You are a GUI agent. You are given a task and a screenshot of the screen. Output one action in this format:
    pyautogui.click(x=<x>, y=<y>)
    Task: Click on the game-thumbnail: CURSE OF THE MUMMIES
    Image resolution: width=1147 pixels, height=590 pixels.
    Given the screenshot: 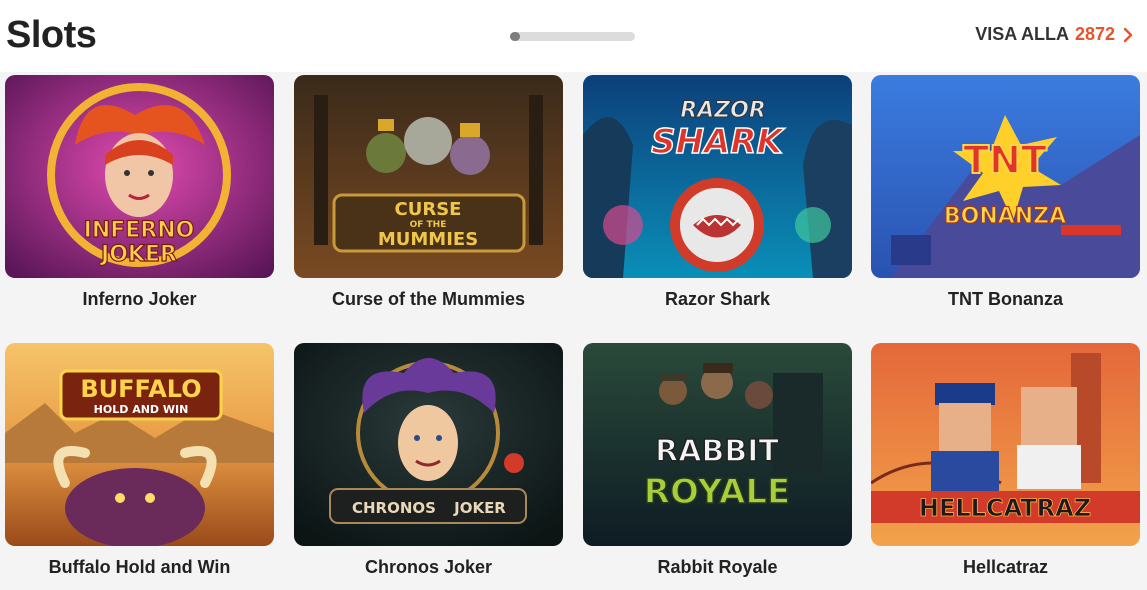 What is the action you would take?
    pyautogui.click(x=428, y=176)
    